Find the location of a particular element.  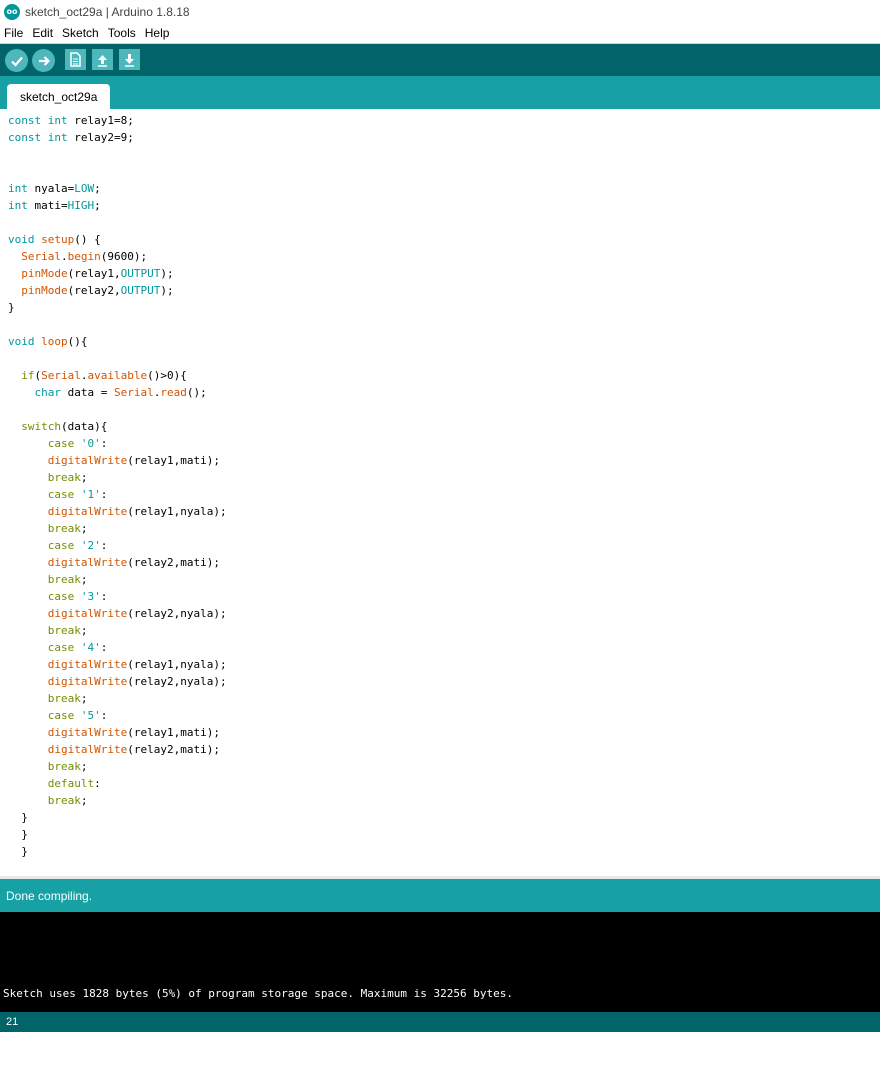

menu-edit: Edit is located at coordinates (43, 33).